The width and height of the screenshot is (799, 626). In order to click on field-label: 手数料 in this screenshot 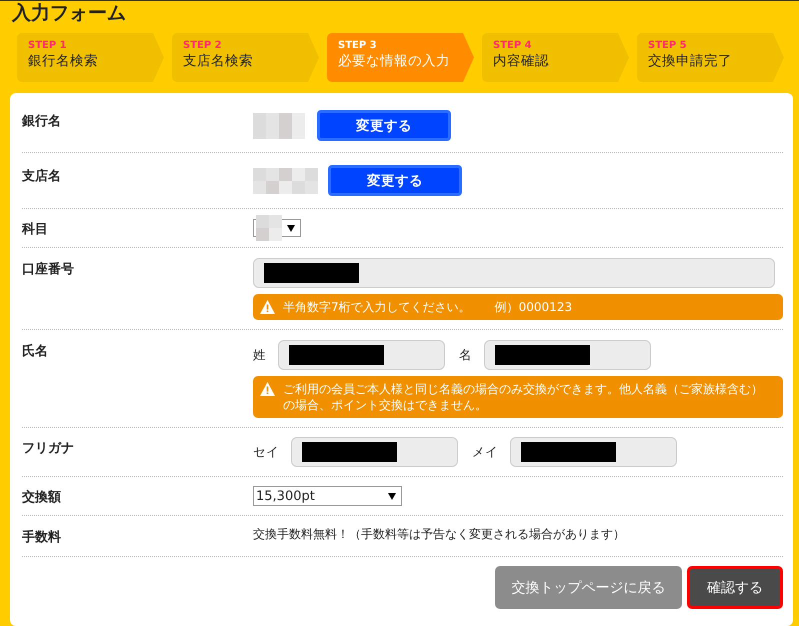, I will do `click(42, 537)`.